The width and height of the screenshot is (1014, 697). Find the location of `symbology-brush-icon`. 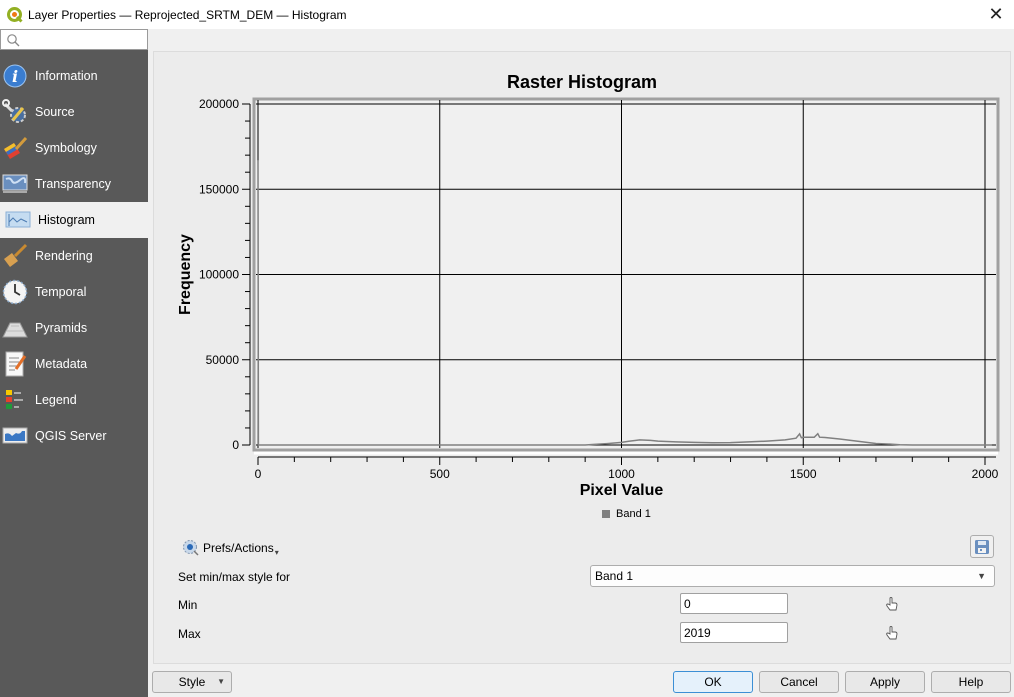

symbology-brush-icon is located at coordinates (15, 148).